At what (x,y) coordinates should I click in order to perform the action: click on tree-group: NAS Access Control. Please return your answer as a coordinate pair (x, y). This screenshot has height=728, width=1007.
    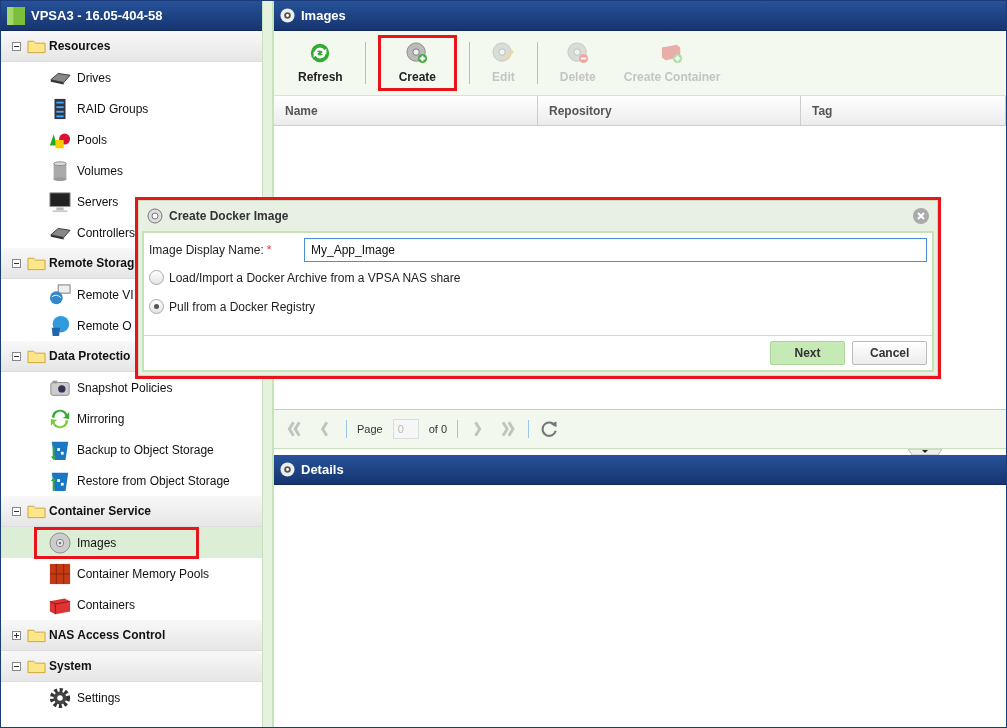
    Looking at the image, I should click on (131, 635).